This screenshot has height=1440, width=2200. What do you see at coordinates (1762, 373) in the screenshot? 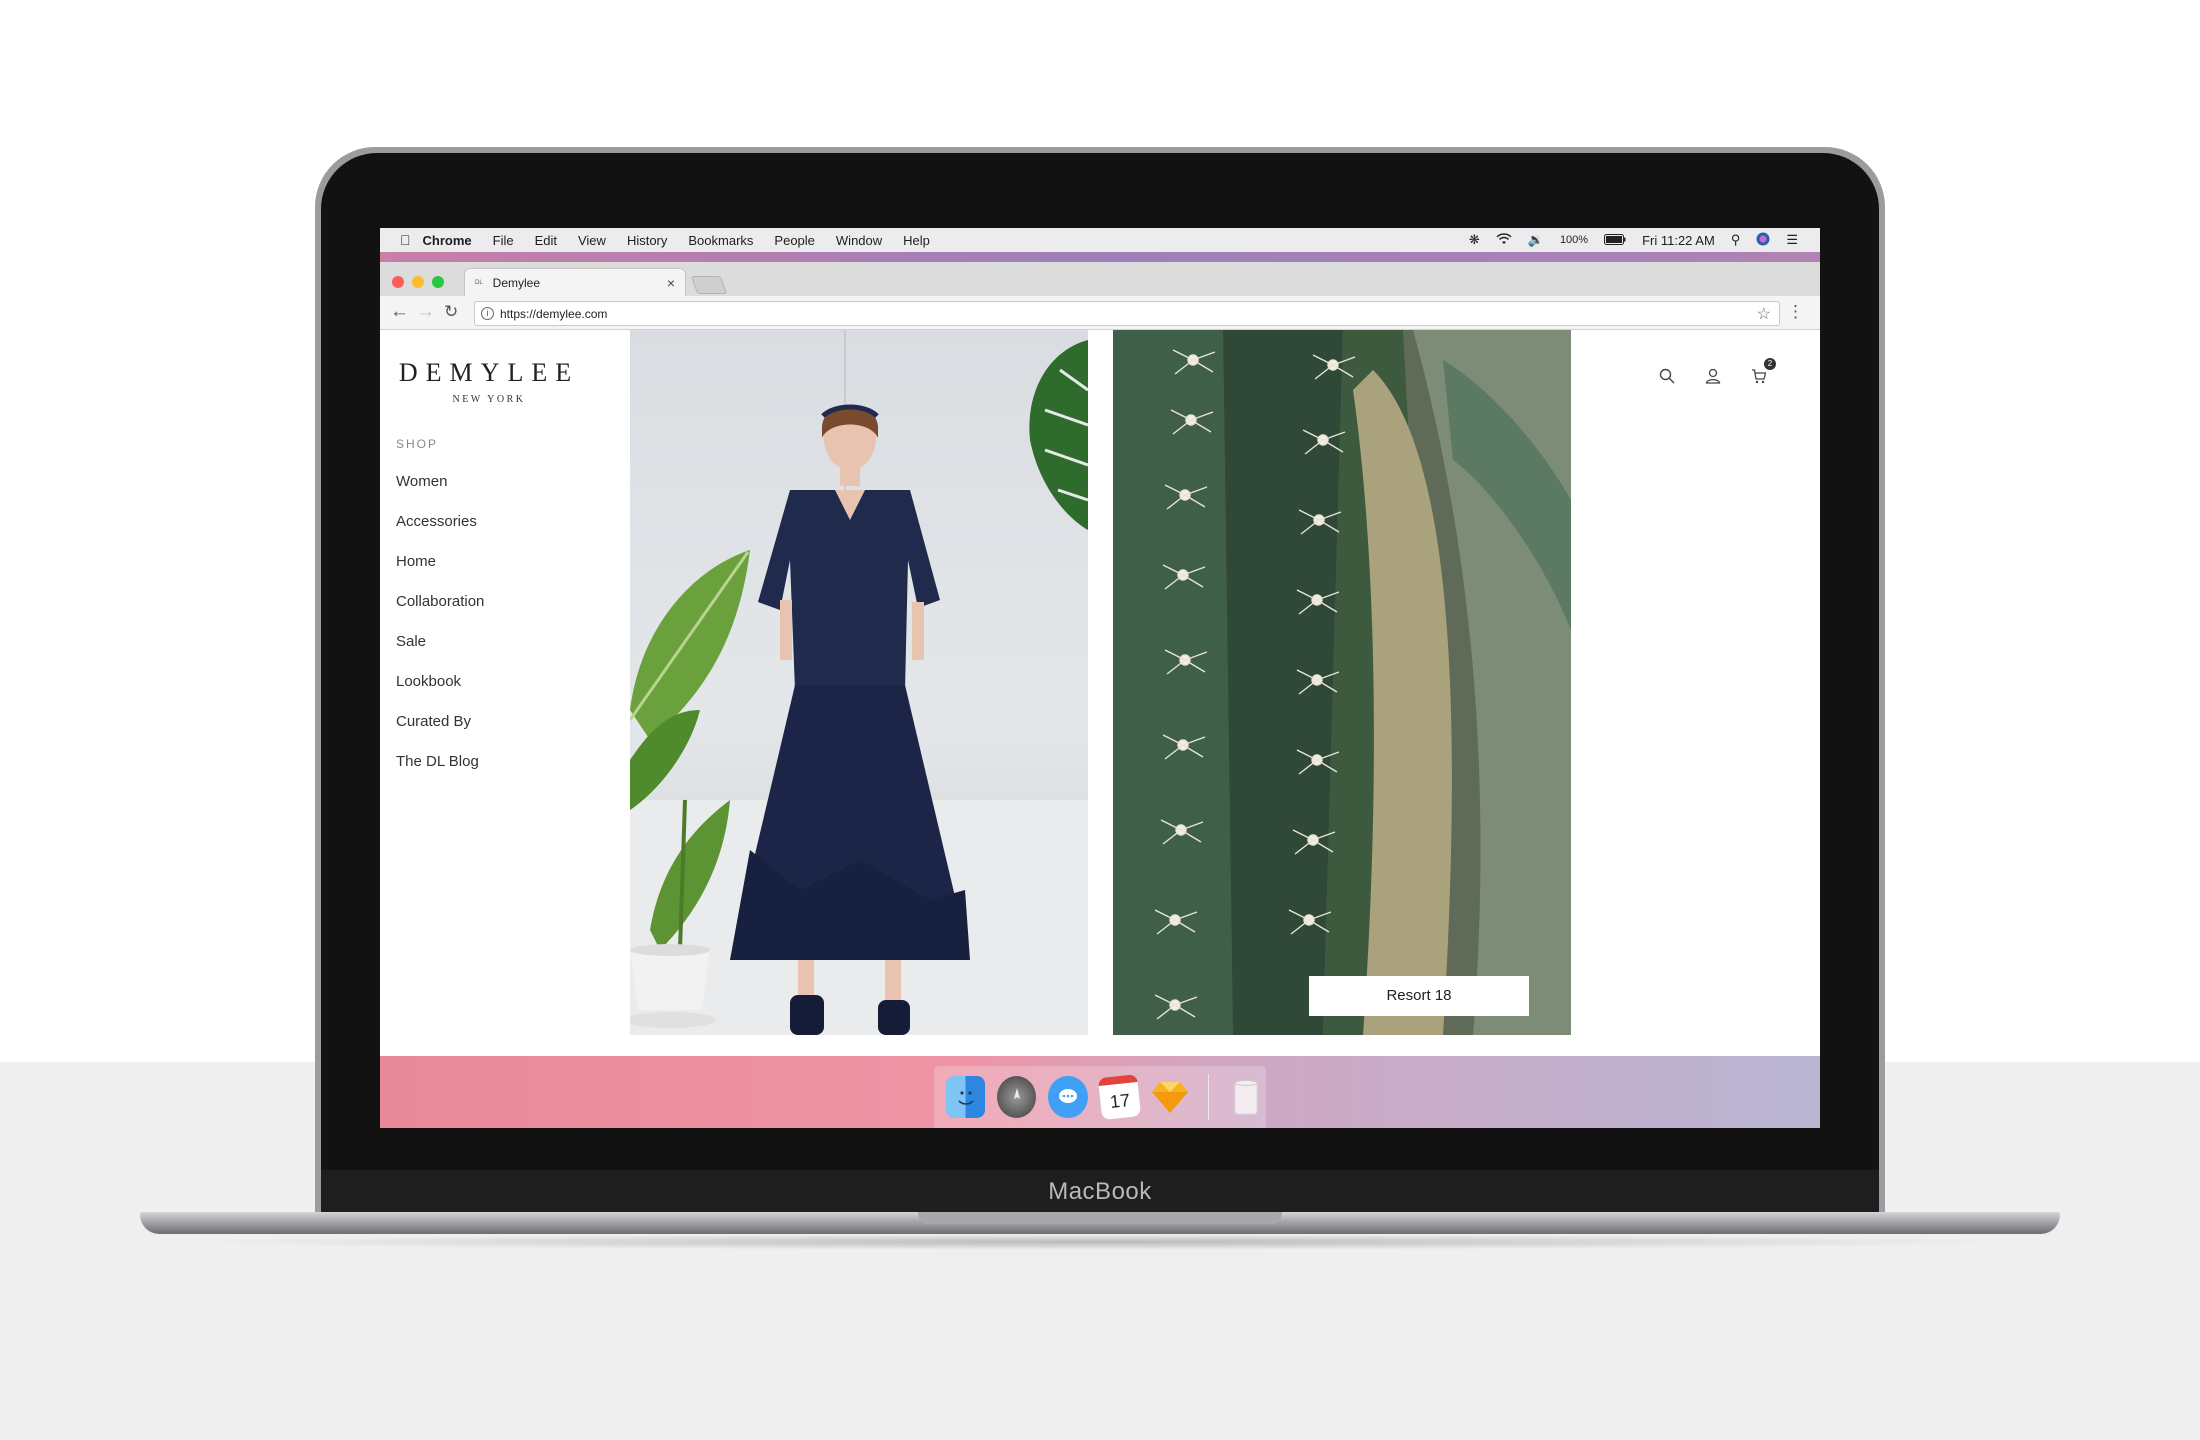
I see `cart-icon: 2` at bounding box center [1762, 373].